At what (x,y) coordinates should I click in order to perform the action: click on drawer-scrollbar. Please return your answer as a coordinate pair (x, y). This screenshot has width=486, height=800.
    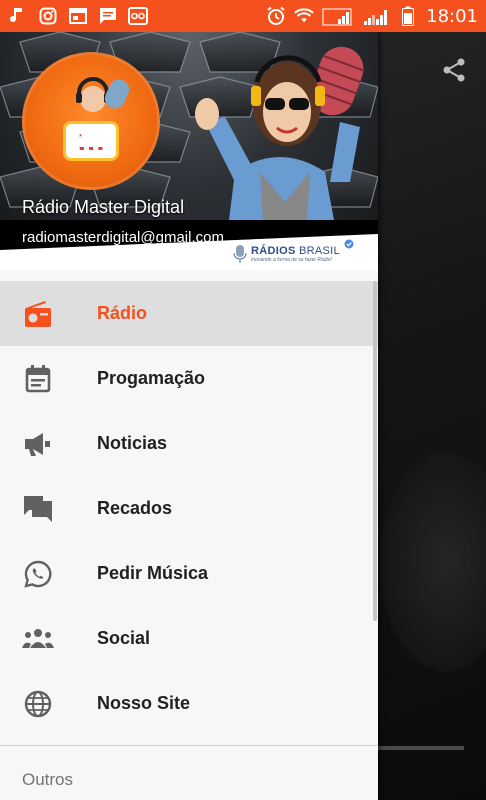
    Looking at the image, I should click on (375, 451).